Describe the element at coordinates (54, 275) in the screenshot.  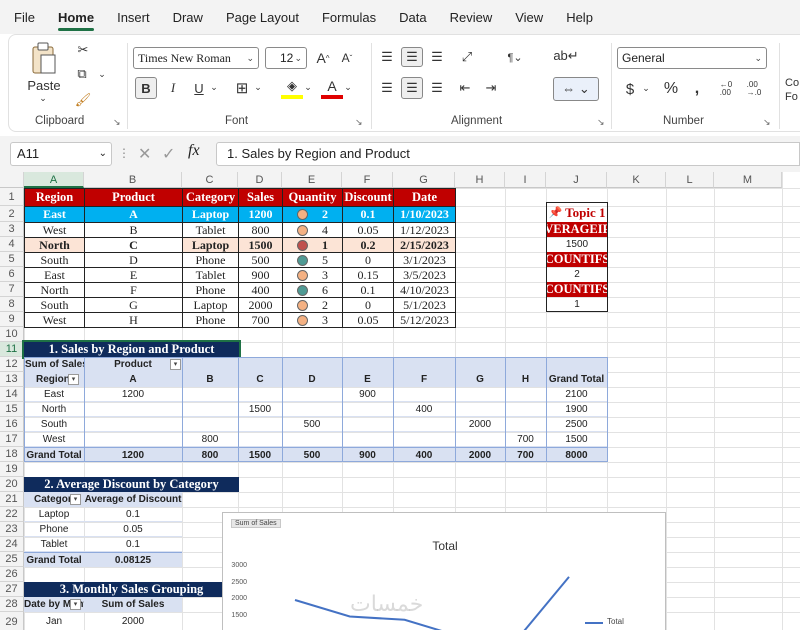
I see `table-cell: East` at that location.